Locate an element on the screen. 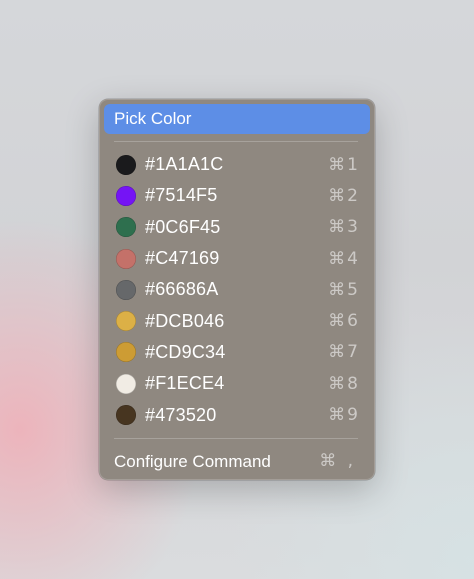 The width and height of the screenshot is (474, 579). color-hex-label: #CD9C34 is located at coordinates (185, 351).